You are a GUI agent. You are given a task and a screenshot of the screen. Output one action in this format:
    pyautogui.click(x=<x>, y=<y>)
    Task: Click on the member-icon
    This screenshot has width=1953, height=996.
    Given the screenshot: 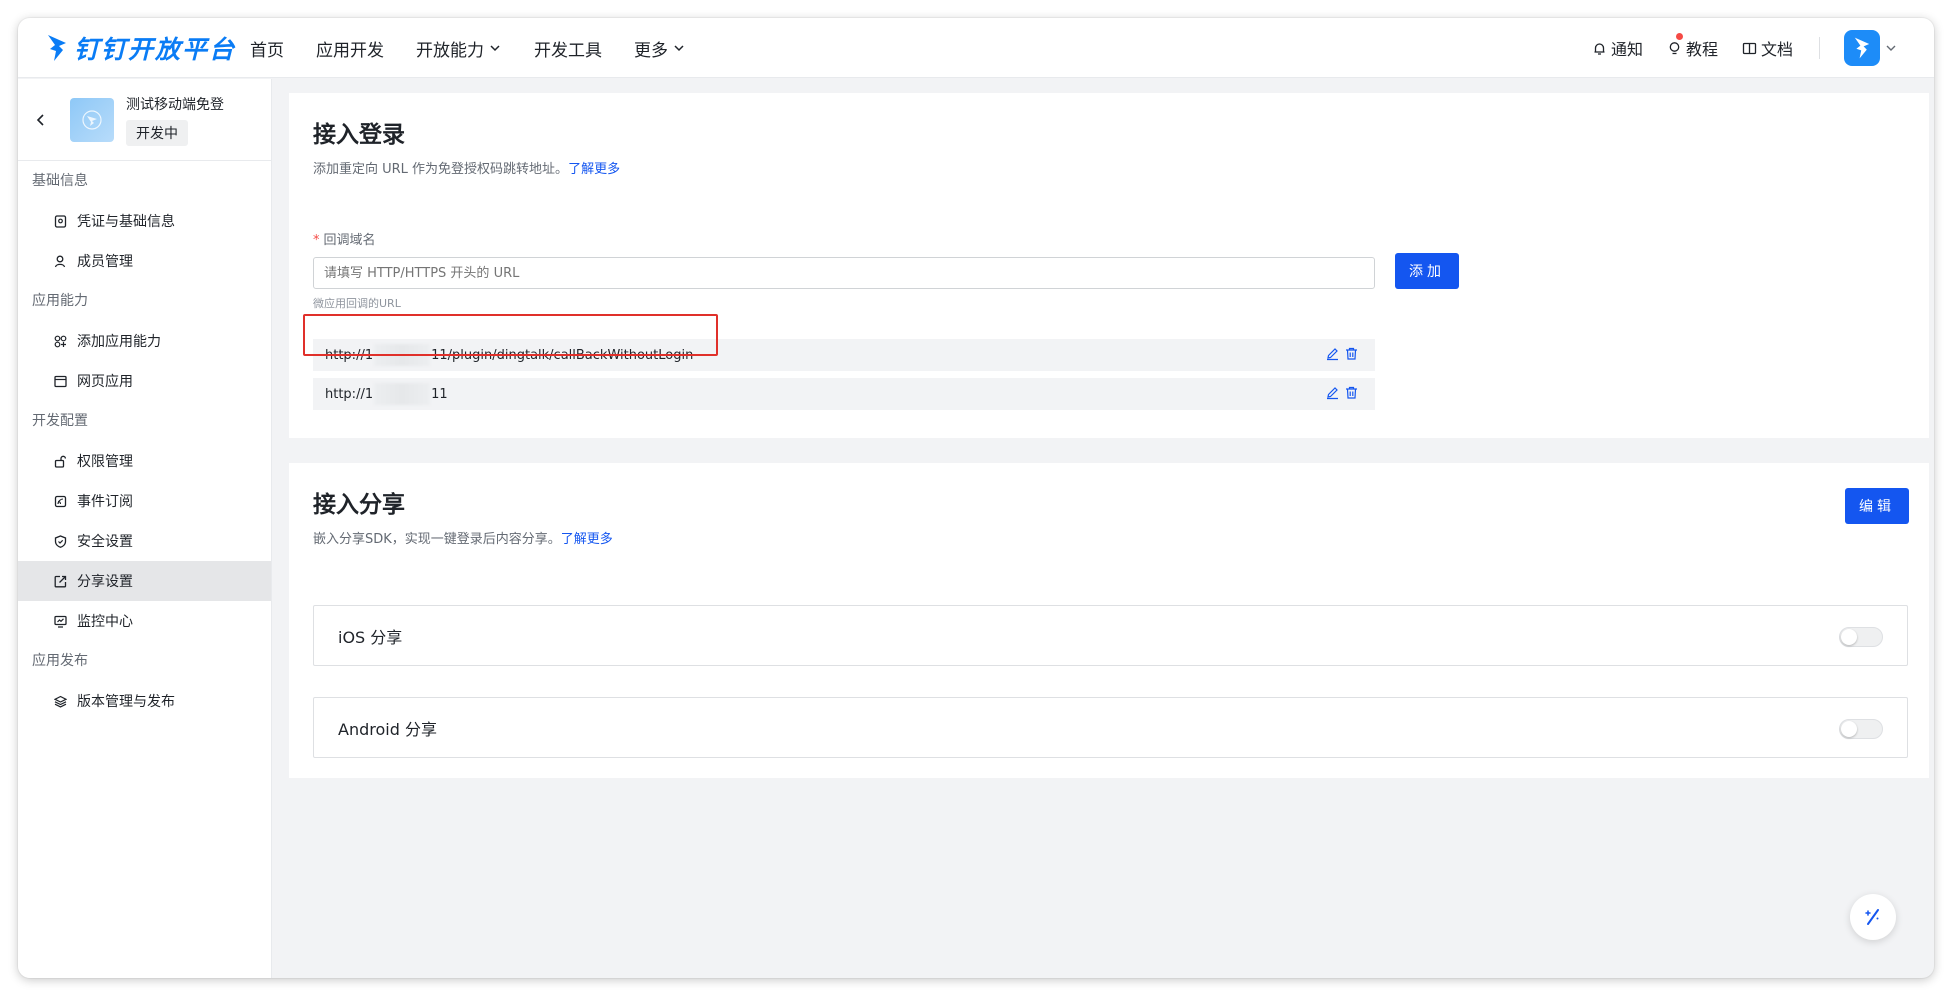 What is the action you would take?
    pyautogui.click(x=60, y=261)
    